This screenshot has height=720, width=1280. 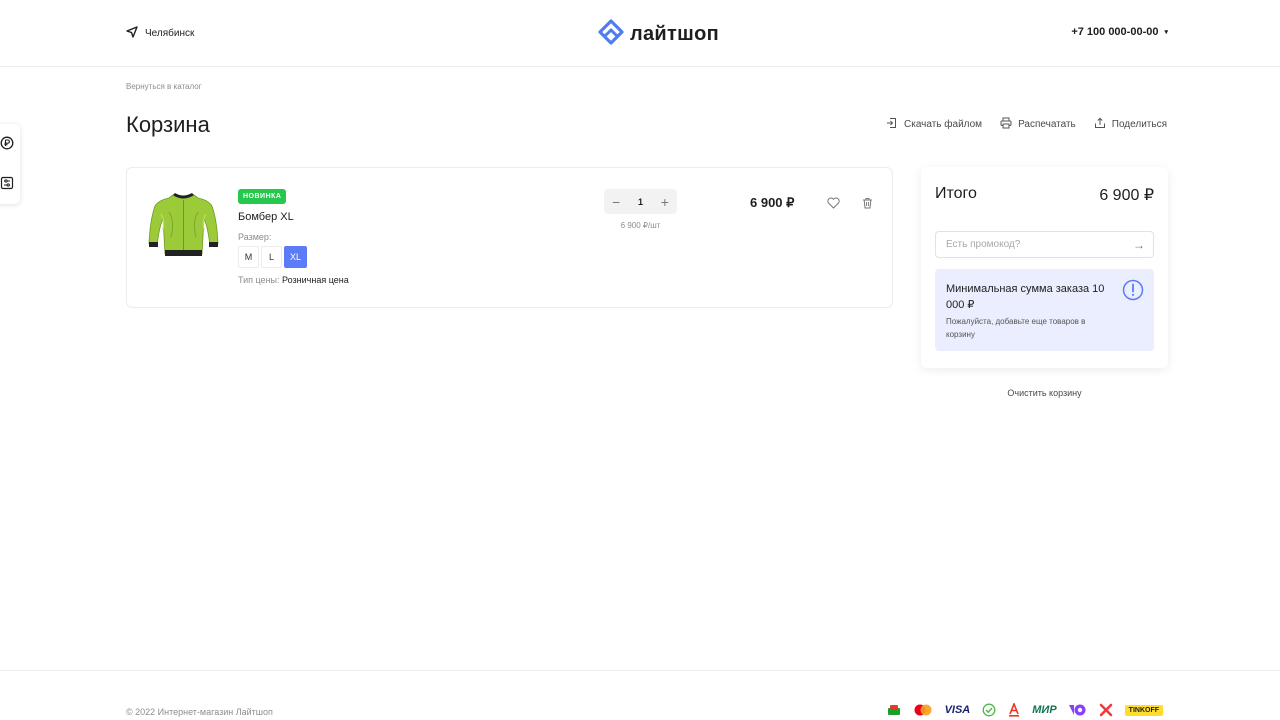 I want to click on mastercard-icon, so click(x=923, y=710).